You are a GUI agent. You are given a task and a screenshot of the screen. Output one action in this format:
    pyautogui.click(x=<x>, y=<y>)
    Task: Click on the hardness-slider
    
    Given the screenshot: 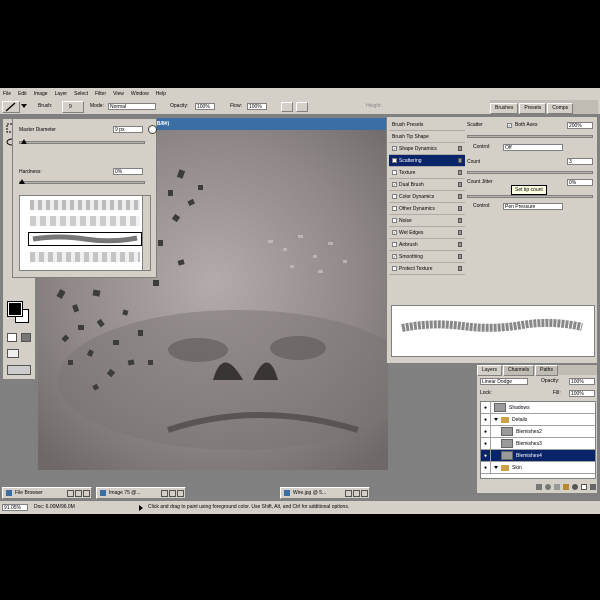 What is the action you would take?
    pyautogui.click(x=82, y=182)
    